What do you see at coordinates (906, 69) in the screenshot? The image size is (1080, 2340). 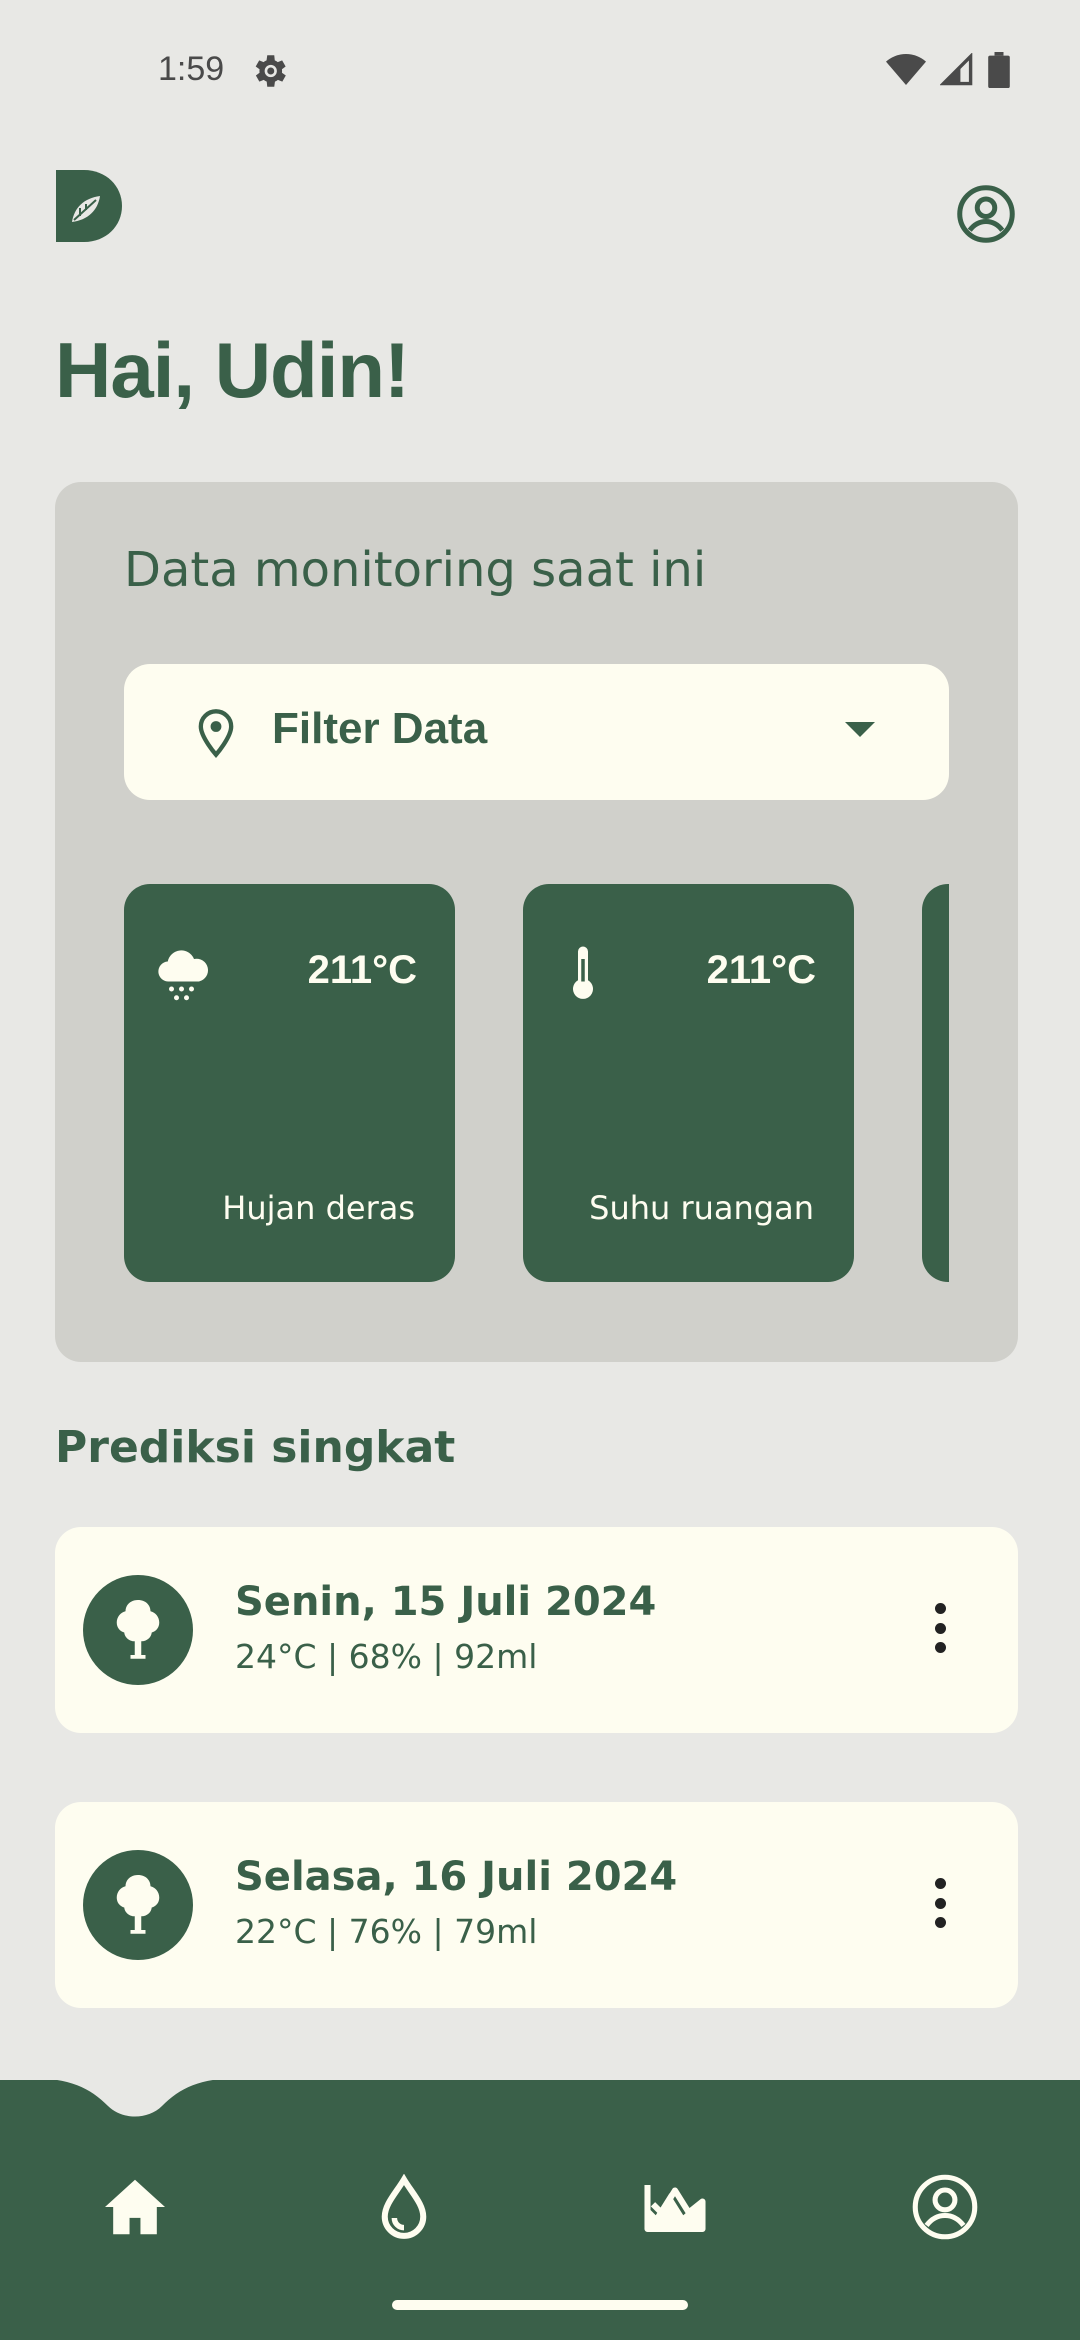 I see `wifi-icon` at bounding box center [906, 69].